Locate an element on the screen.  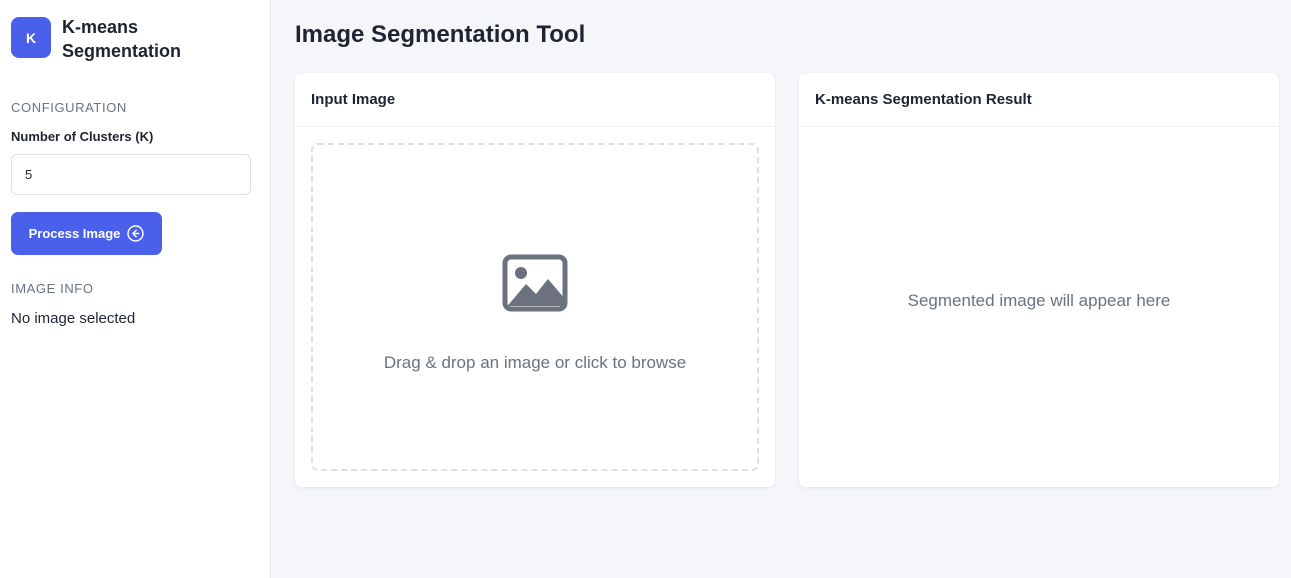
clusters-label: Number of Clusters (K) is located at coordinates (82, 136).